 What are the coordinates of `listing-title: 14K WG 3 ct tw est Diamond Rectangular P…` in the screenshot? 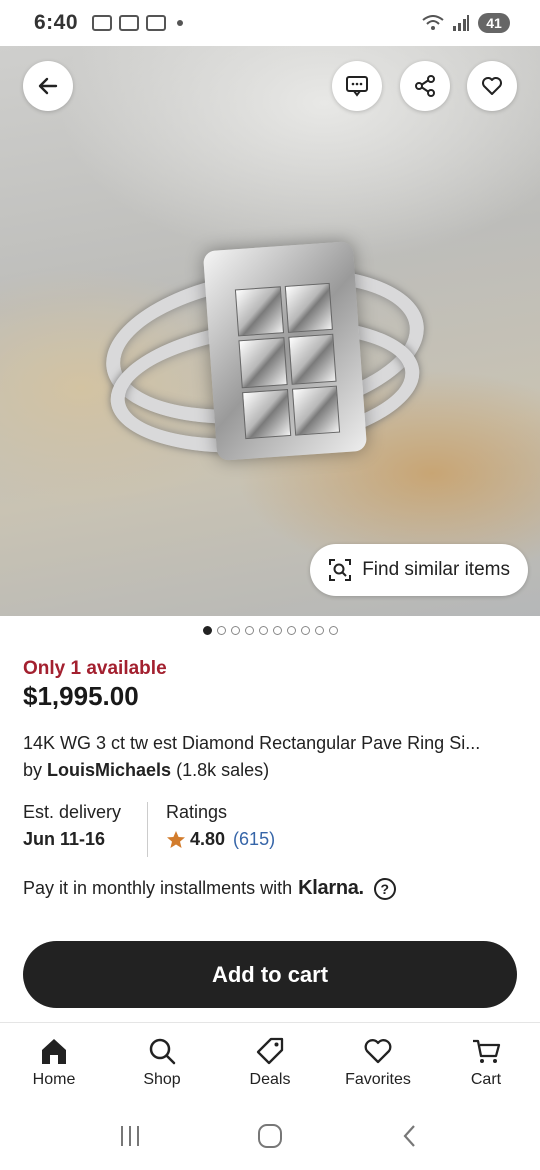 It's located at (273, 743).